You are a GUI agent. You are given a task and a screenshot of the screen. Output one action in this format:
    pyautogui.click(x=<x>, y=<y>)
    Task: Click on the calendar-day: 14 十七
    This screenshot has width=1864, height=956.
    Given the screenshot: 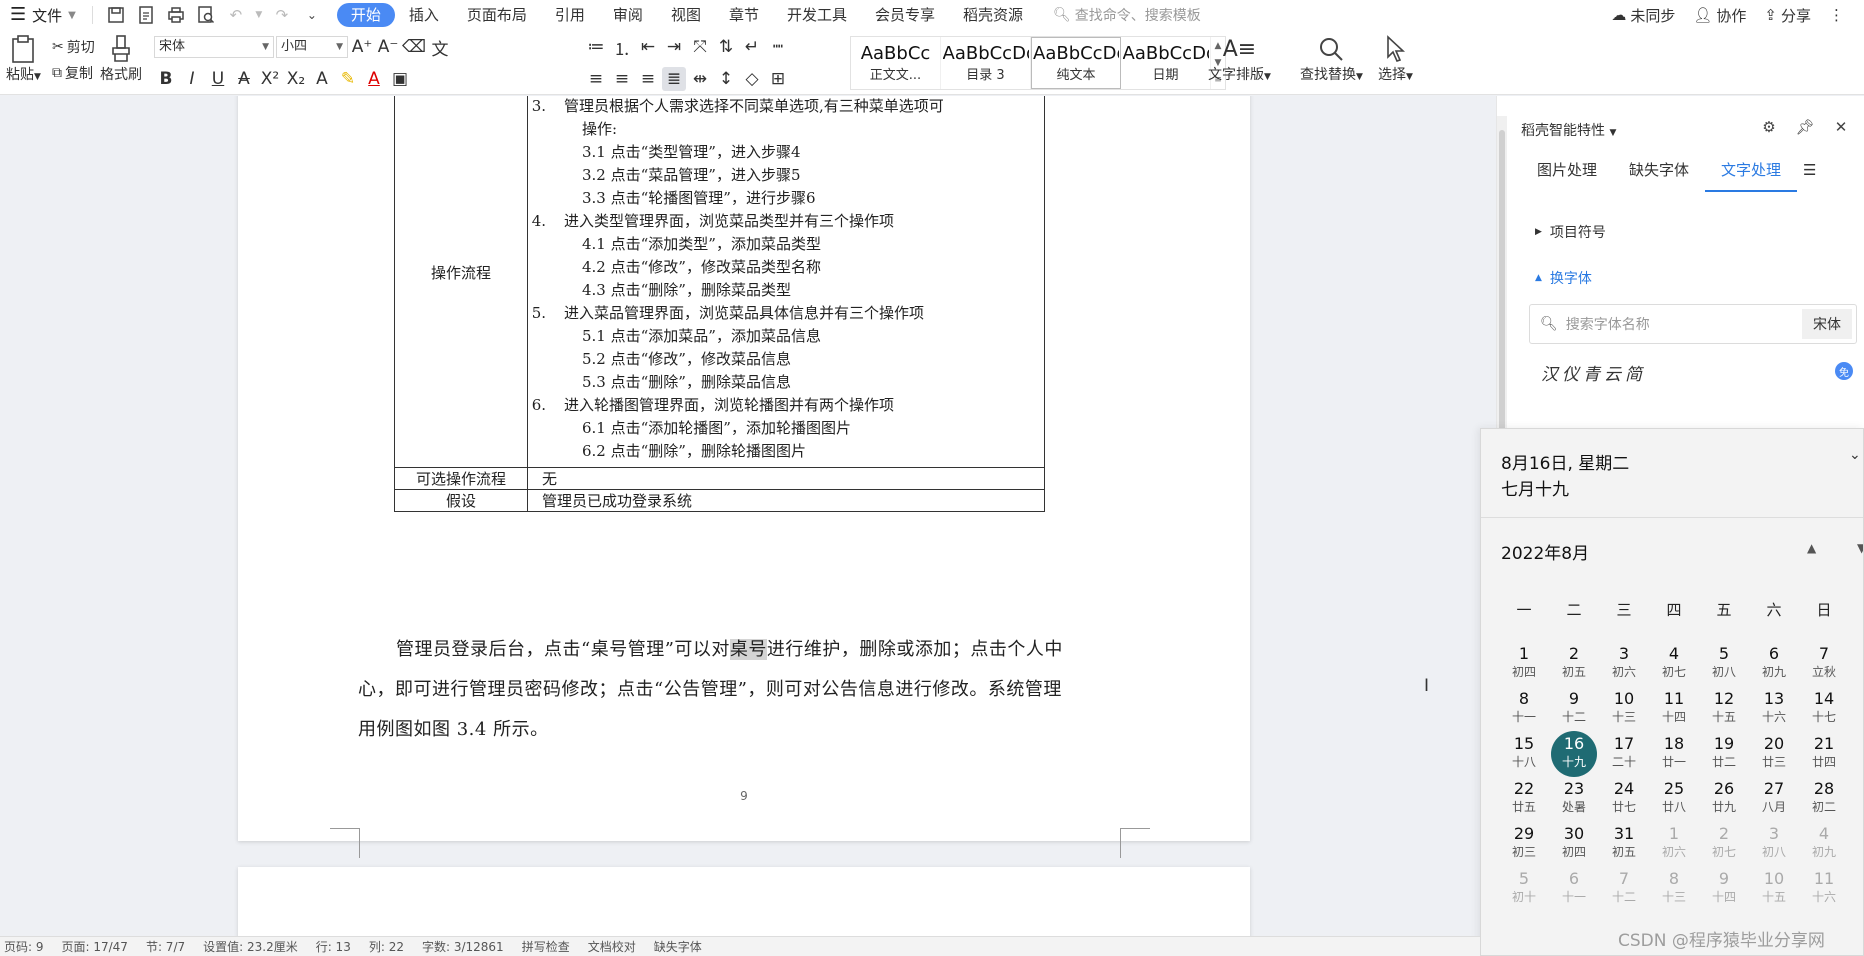 What is the action you would take?
    pyautogui.click(x=1824, y=709)
    